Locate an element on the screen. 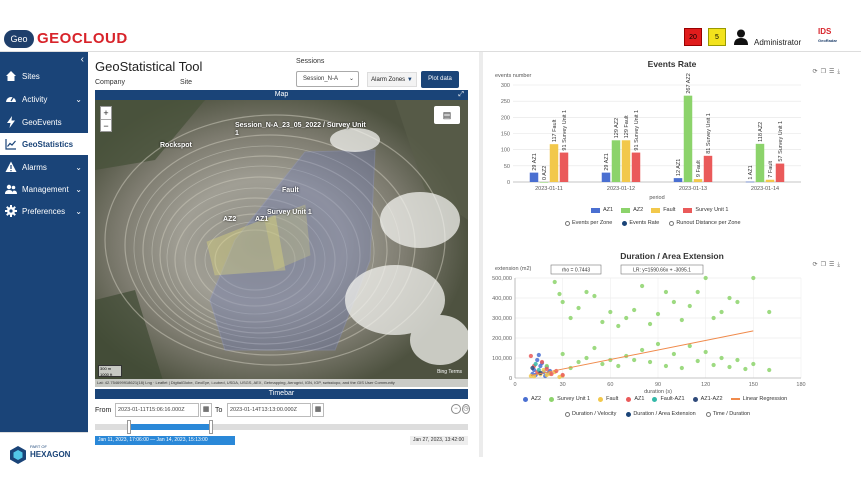  bolt-icon is located at coordinates (11, 122).